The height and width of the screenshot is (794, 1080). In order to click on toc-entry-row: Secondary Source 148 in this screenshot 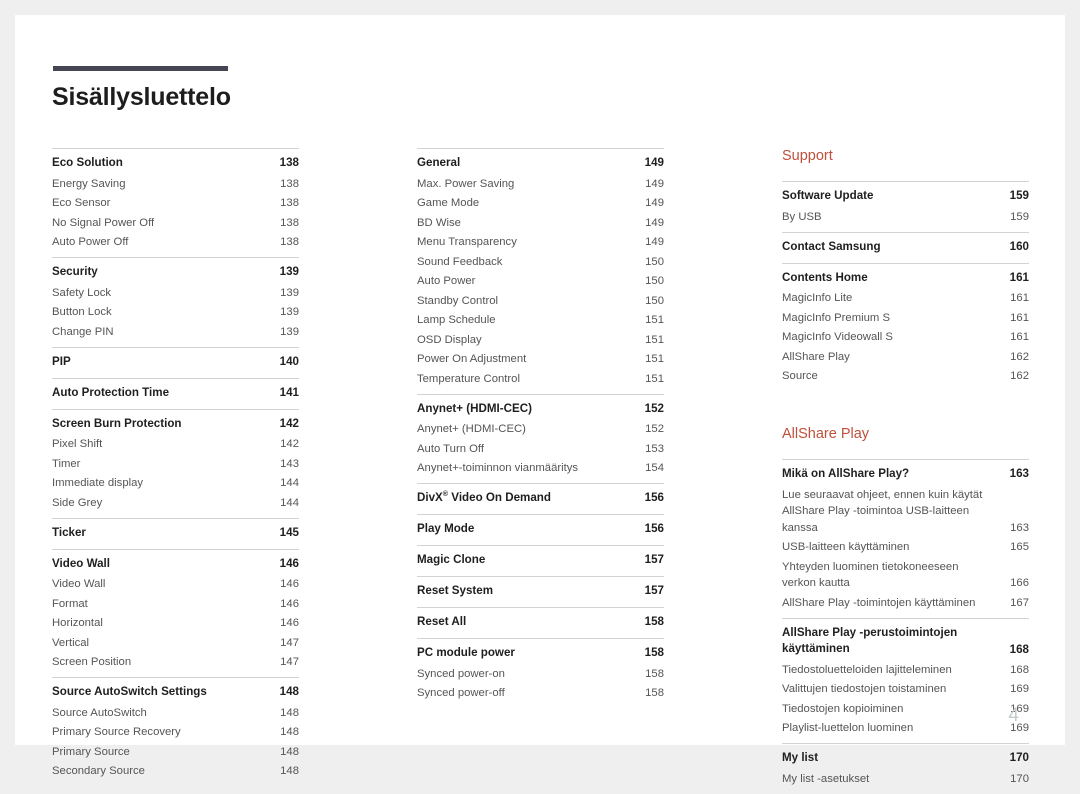, I will do `click(175, 772)`.